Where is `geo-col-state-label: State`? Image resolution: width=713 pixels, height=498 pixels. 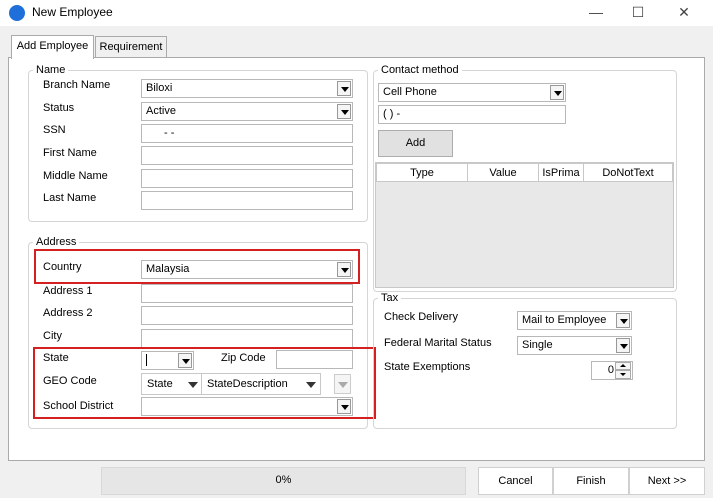 geo-col-state-label: State is located at coordinates (160, 384).